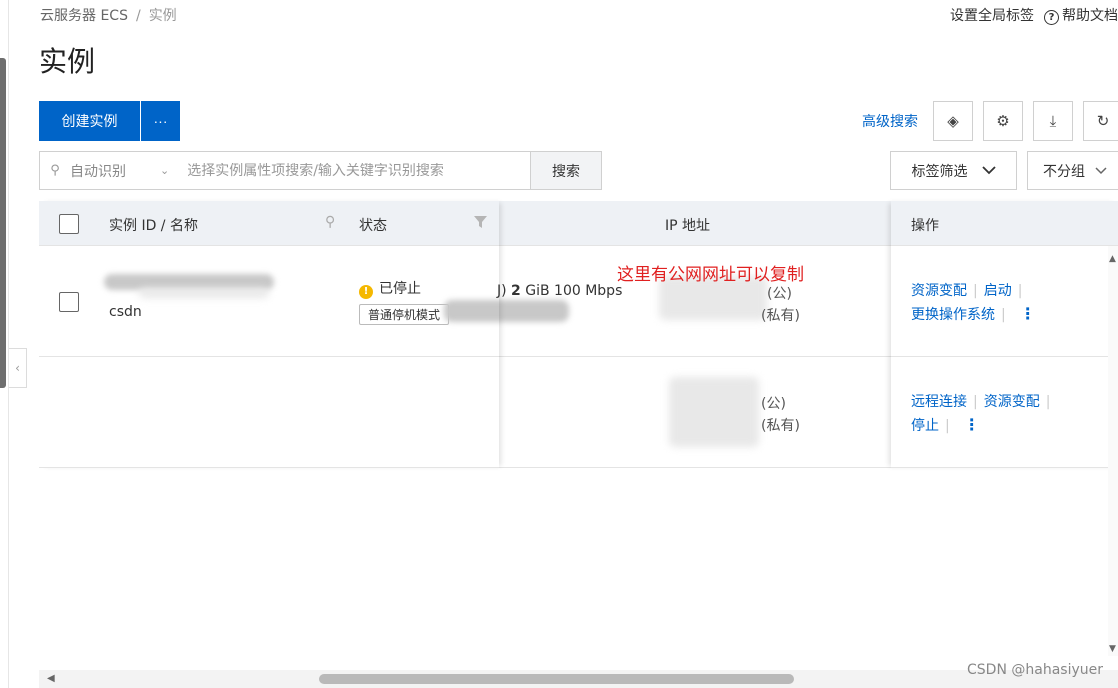  Describe the element at coordinates (115, 171) in the screenshot. I see `search-mode-select: 自动识别` at that location.